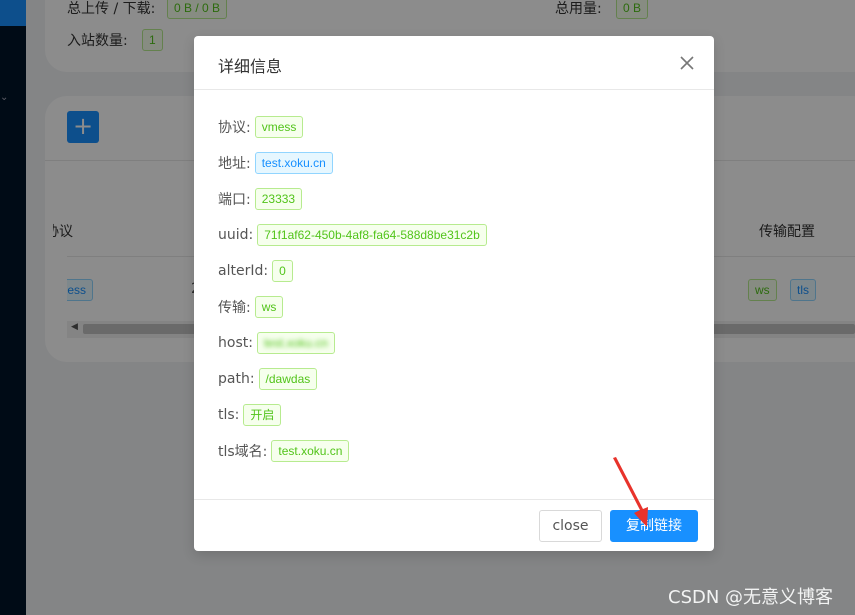 The width and height of the screenshot is (855, 615). What do you see at coordinates (262, 415) in the screenshot?
I see `detail-value-tag: 开启` at bounding box center [262, 415].